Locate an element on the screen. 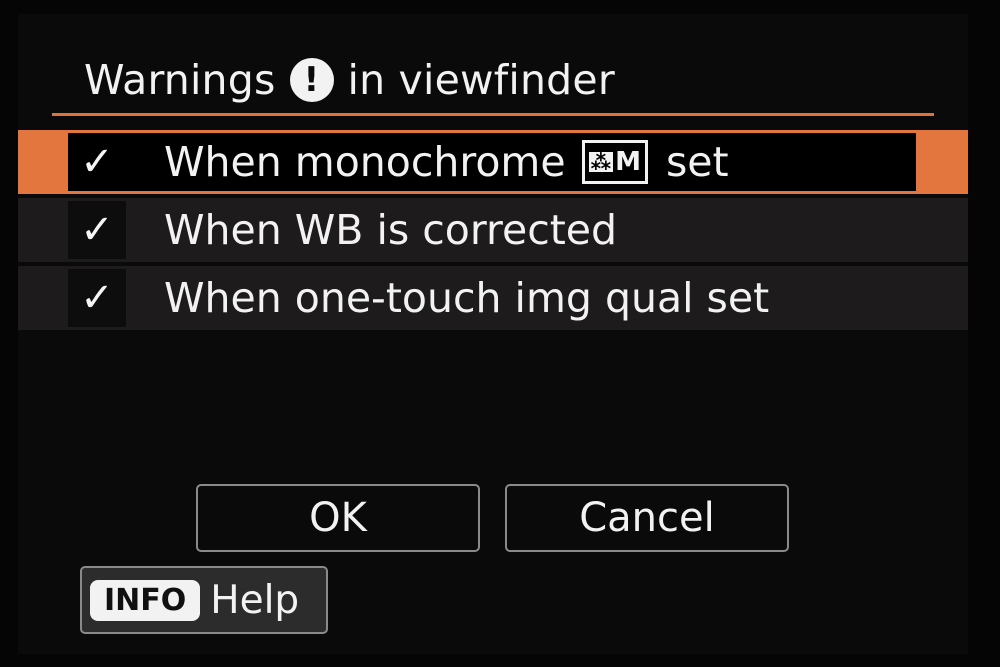  option-row-monochrome: ✓ When monochrome ⁂ M set is located at coordinates (493, 162).